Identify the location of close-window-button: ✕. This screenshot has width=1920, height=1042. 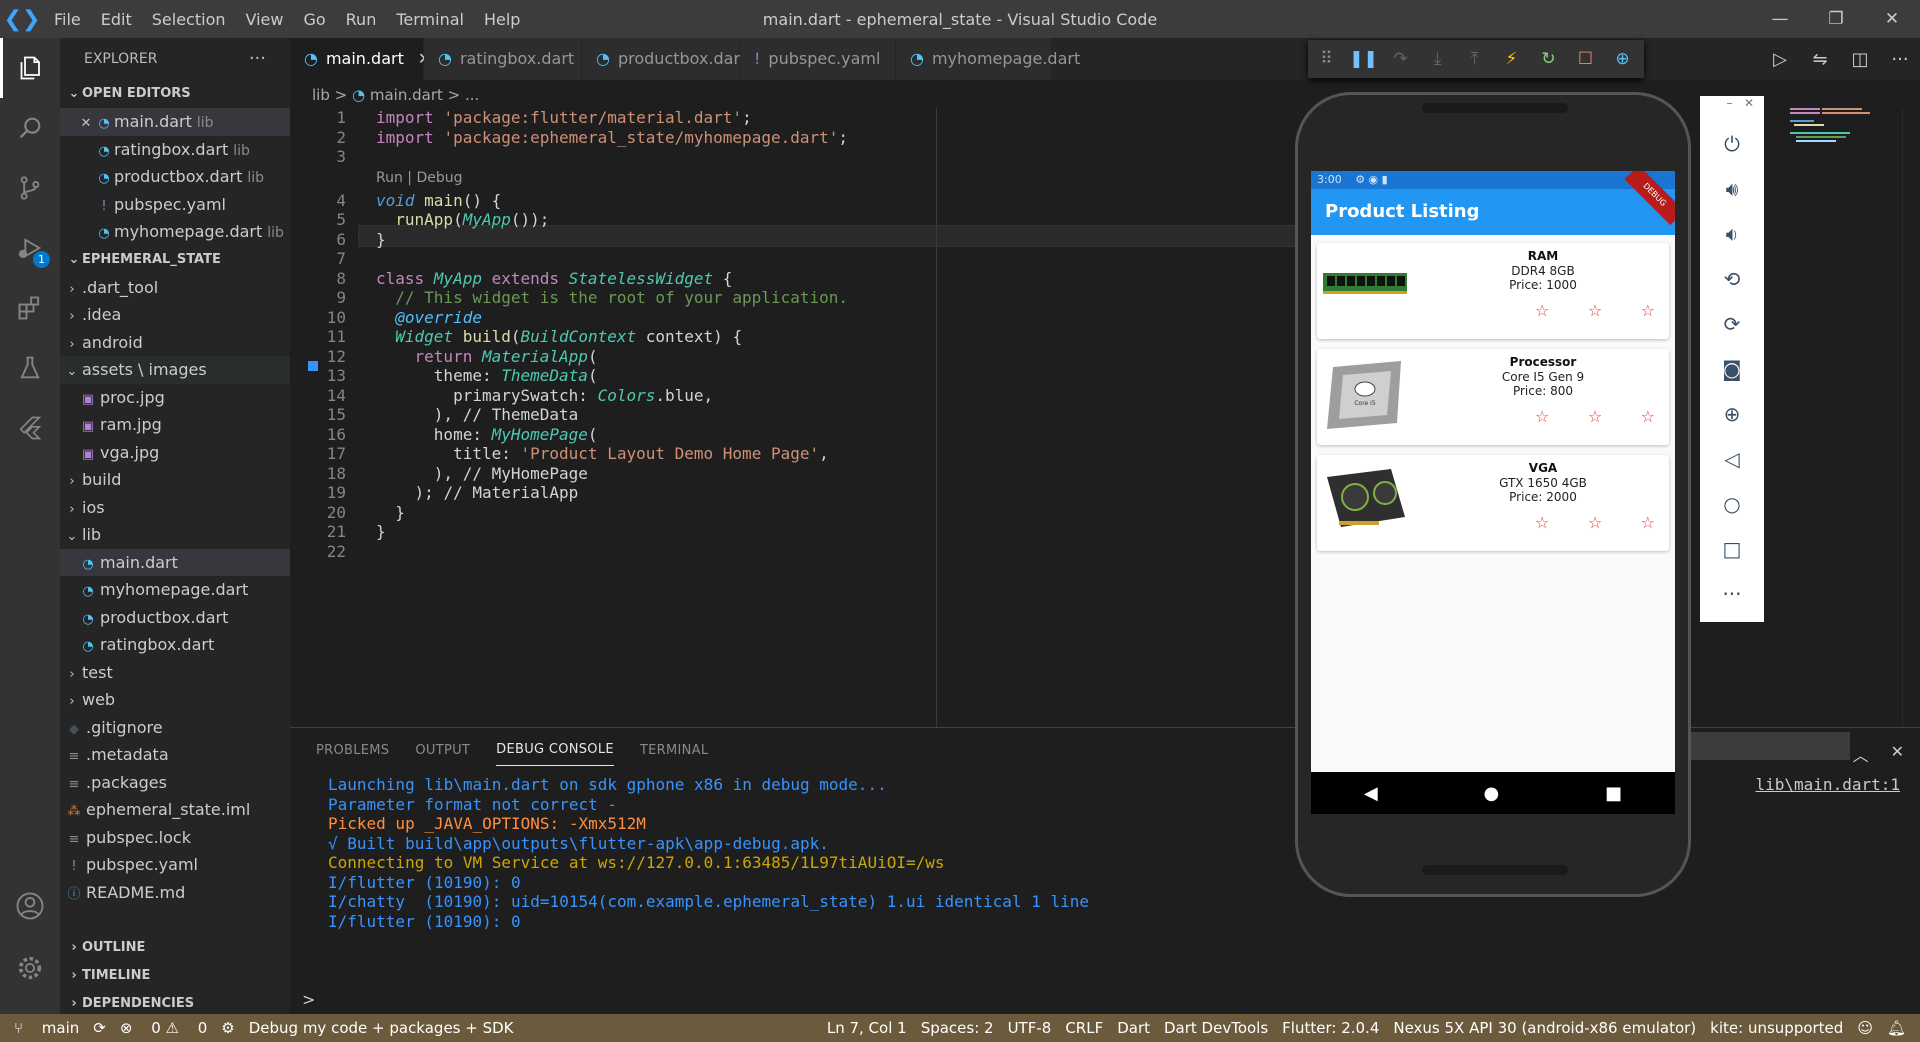
(1892, 19).